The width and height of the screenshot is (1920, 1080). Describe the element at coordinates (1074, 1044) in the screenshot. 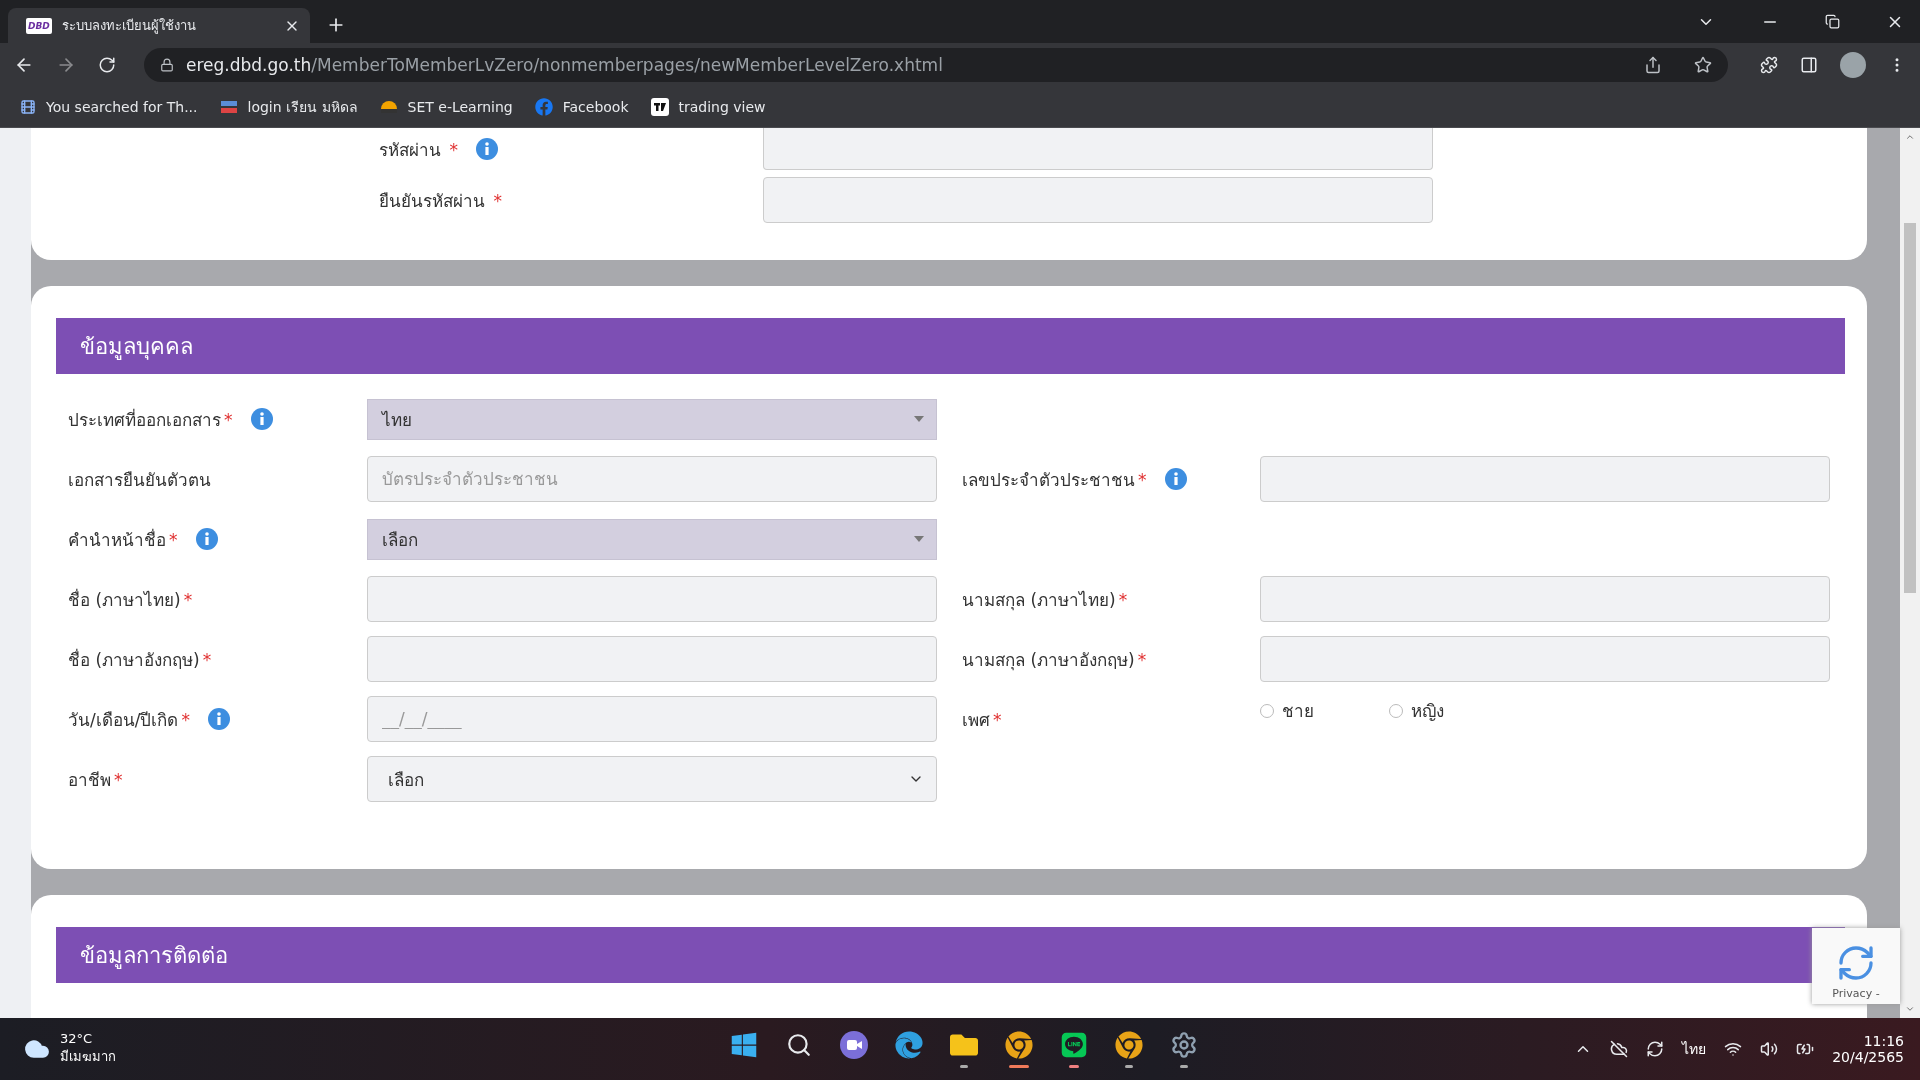

I see `line-icon` at that location.